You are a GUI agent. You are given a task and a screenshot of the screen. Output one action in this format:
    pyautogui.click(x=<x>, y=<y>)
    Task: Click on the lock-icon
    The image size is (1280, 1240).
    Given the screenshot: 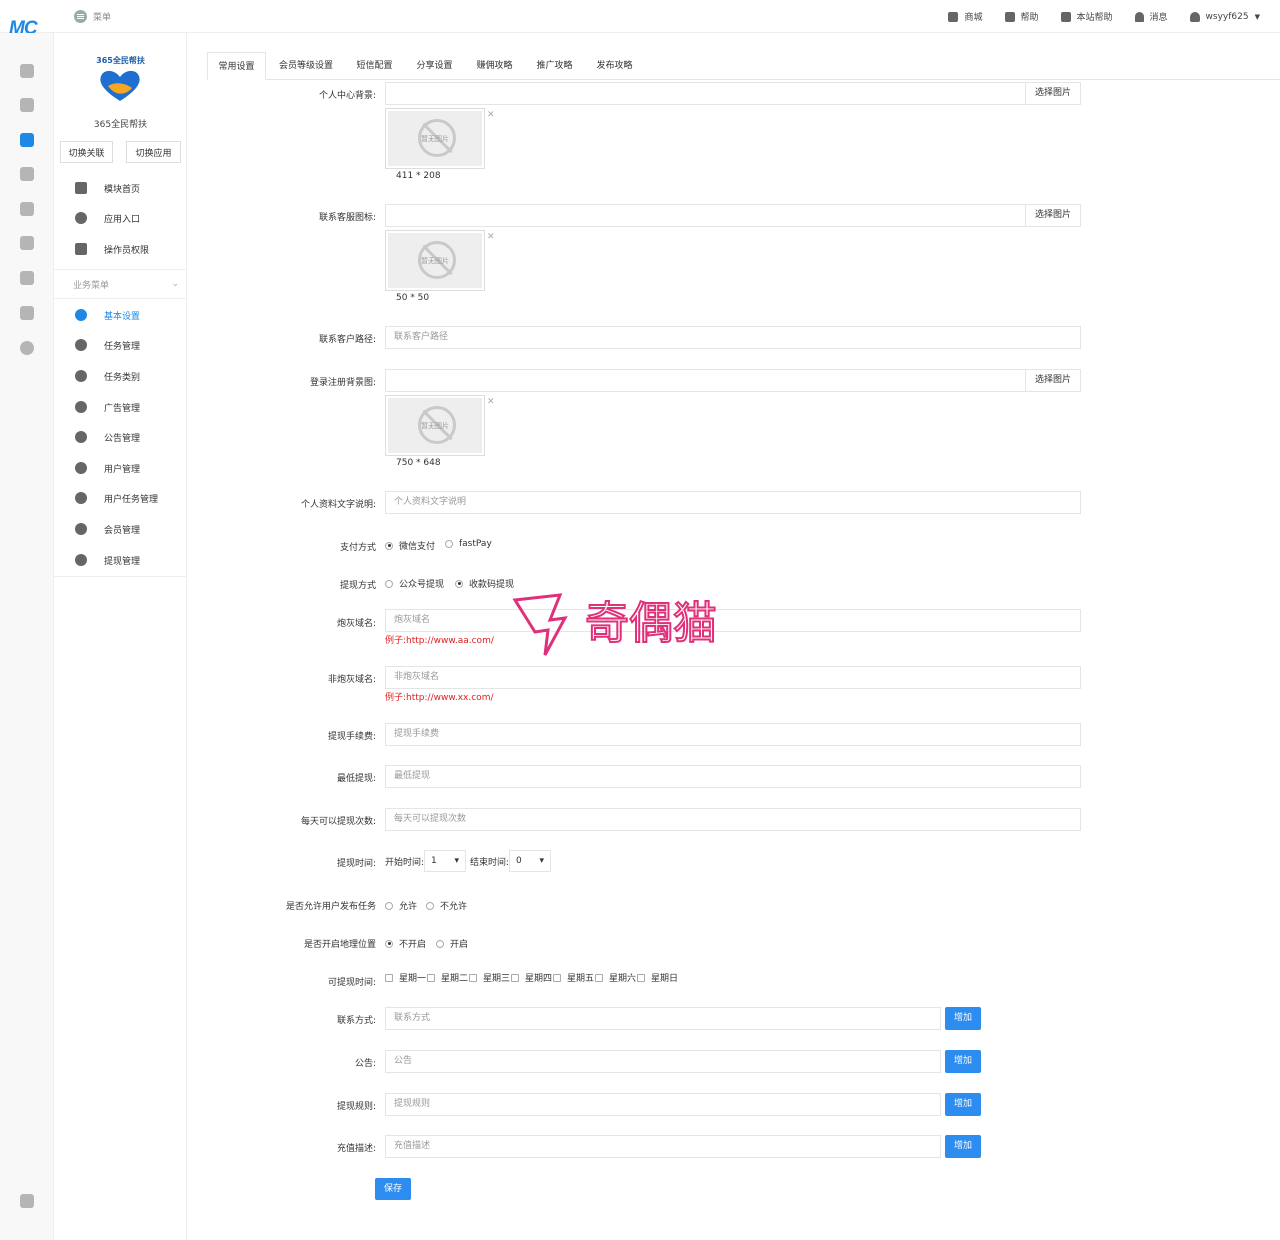 What is the action you would take?
    pyautogui.click(x=27, y=1201)
    